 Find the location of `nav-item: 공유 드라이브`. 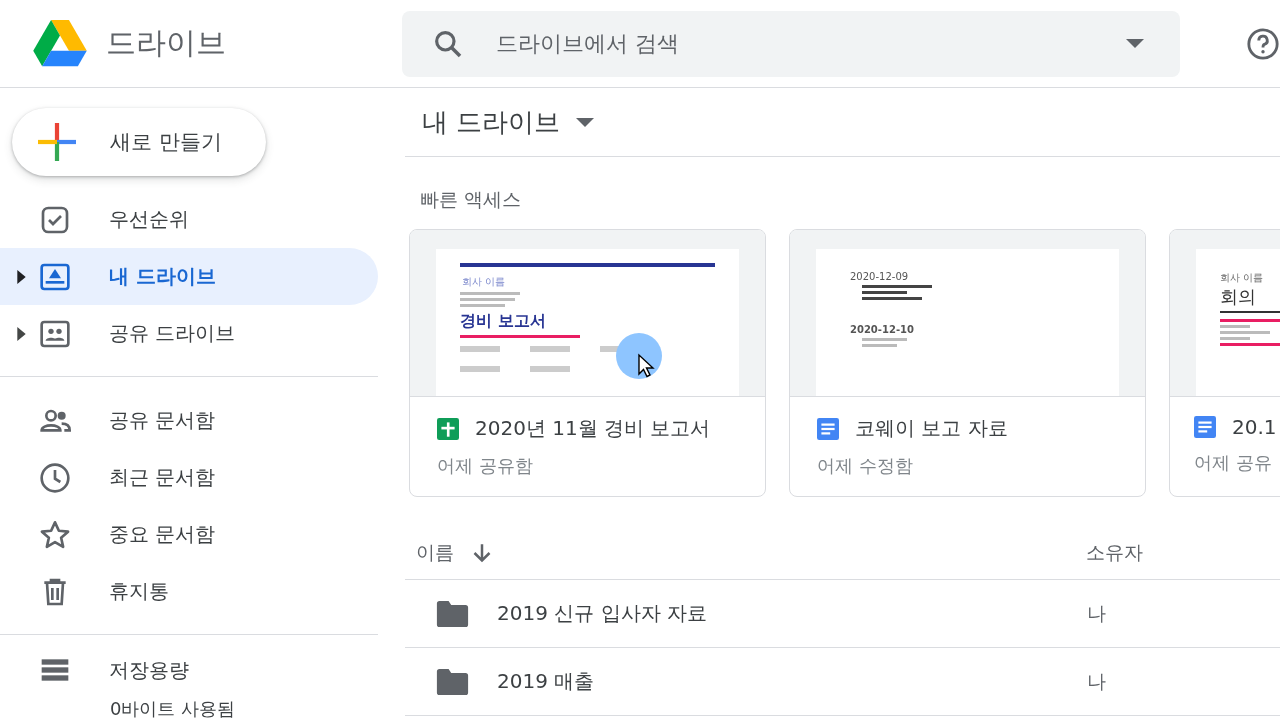

nav-item: 공유 드라이브 is located at coordinates (189, 333).